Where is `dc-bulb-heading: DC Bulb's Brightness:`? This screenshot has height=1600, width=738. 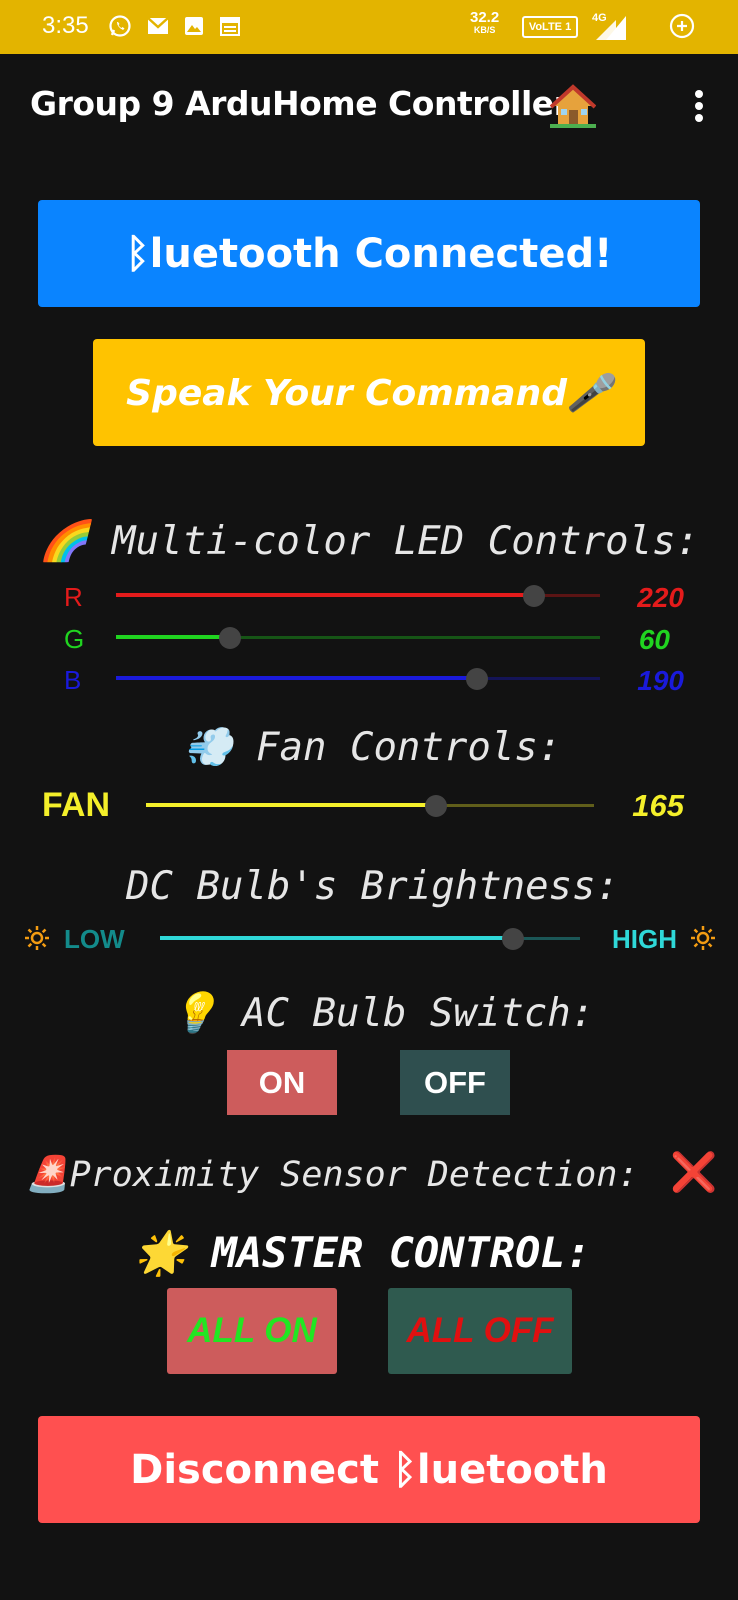
dc-bulb-heading: DC Bulb's Brightness: is located at coordinates (373, 886).